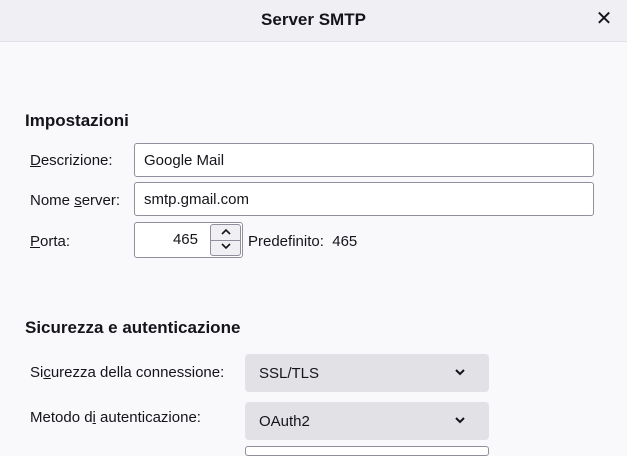 The width and height of the screenshot is (627, 456). I want to click on description-value: Google Mail, so click(184, 160).